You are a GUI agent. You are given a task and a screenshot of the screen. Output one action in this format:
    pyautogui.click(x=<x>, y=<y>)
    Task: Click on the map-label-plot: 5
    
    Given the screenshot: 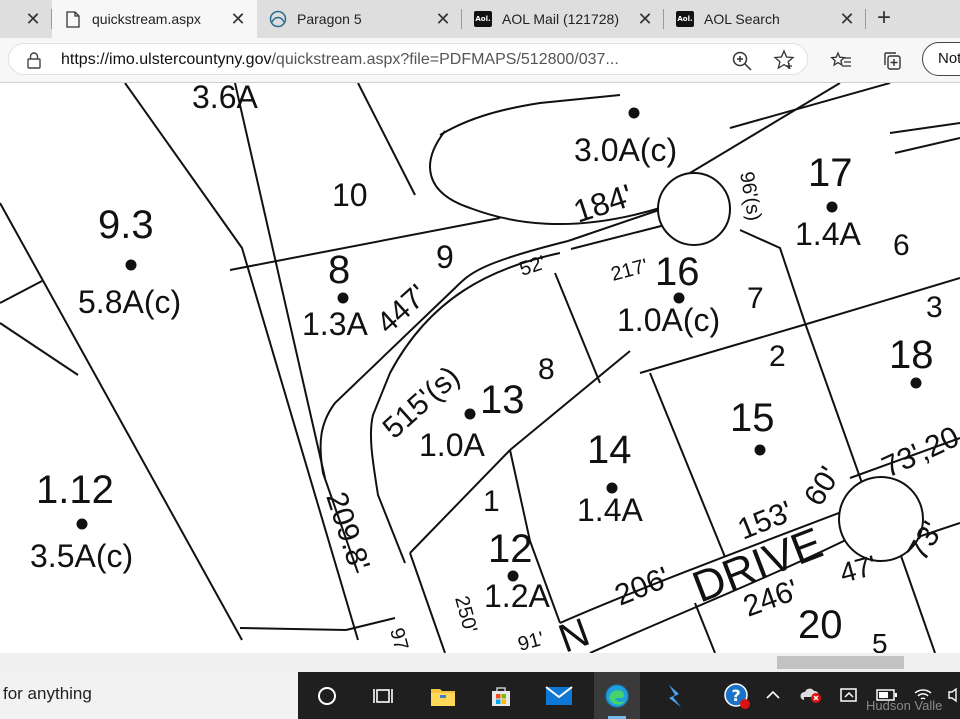 What is the action you would take?
    pyautogui.click(x=880, y=640)
    